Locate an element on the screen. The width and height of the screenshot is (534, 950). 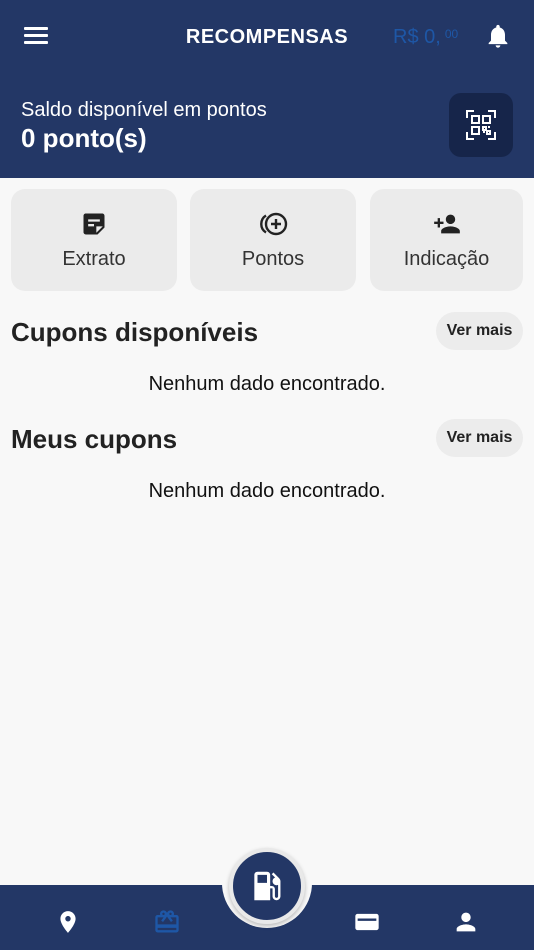
statement-label: Extrato is located at coordinates (94, 259).